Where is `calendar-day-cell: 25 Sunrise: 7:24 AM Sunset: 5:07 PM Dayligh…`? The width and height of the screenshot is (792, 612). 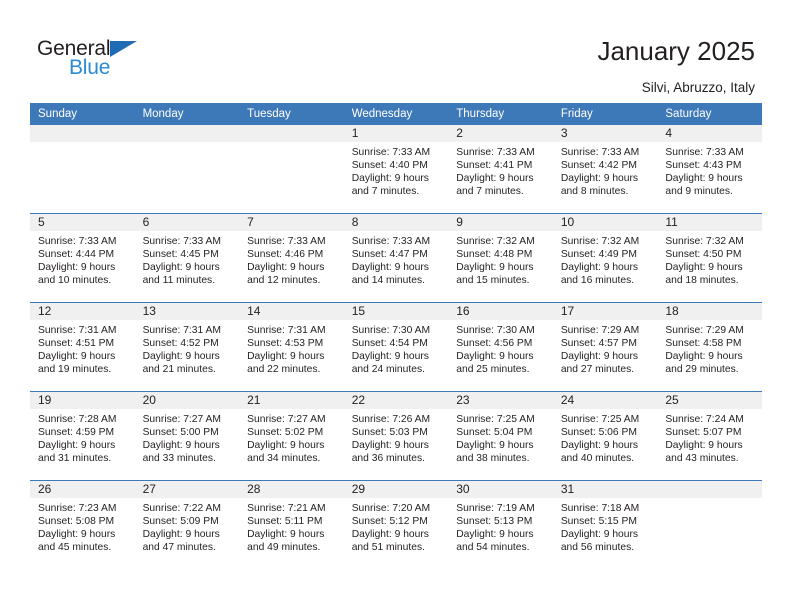
calendar-day-cell: 25 Sunrise: 7:24 AM Sunset: 5:07 PM Dayligh… is located at coordinates (709, 436).